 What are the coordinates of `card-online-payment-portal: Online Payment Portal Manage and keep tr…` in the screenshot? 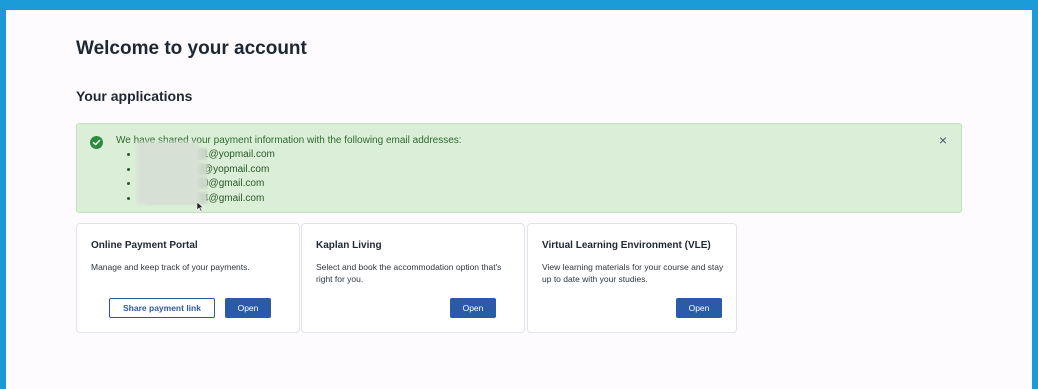 It's located at (188, 278).